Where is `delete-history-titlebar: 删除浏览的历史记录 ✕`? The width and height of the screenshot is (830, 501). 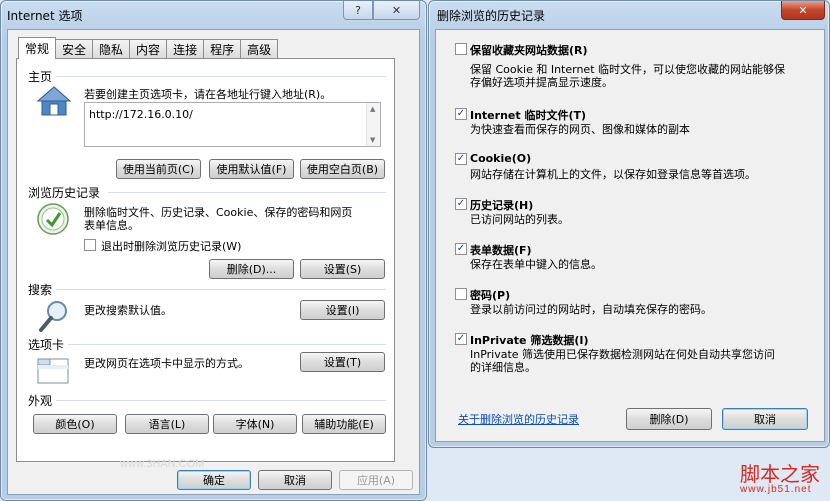 delete-history-titlebar: 删除浏览的历史记录 ✕ is located at coordinates (629, 15).